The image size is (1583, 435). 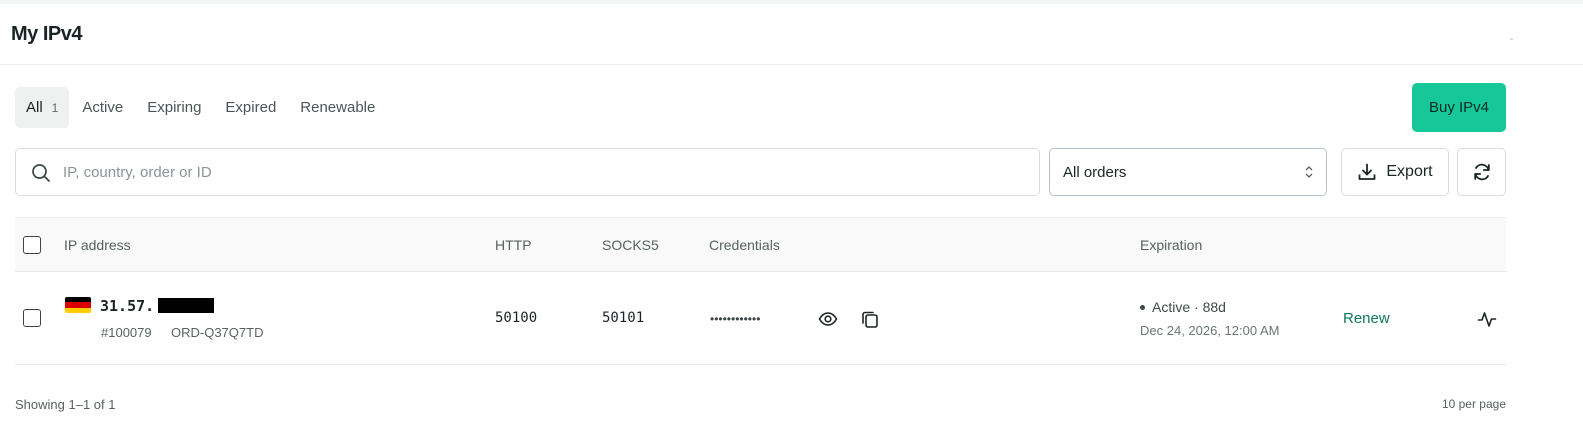 I want to click on filter-tabs: All 1 Active Expiring Expired Renewable, so click(x=201, y=107).